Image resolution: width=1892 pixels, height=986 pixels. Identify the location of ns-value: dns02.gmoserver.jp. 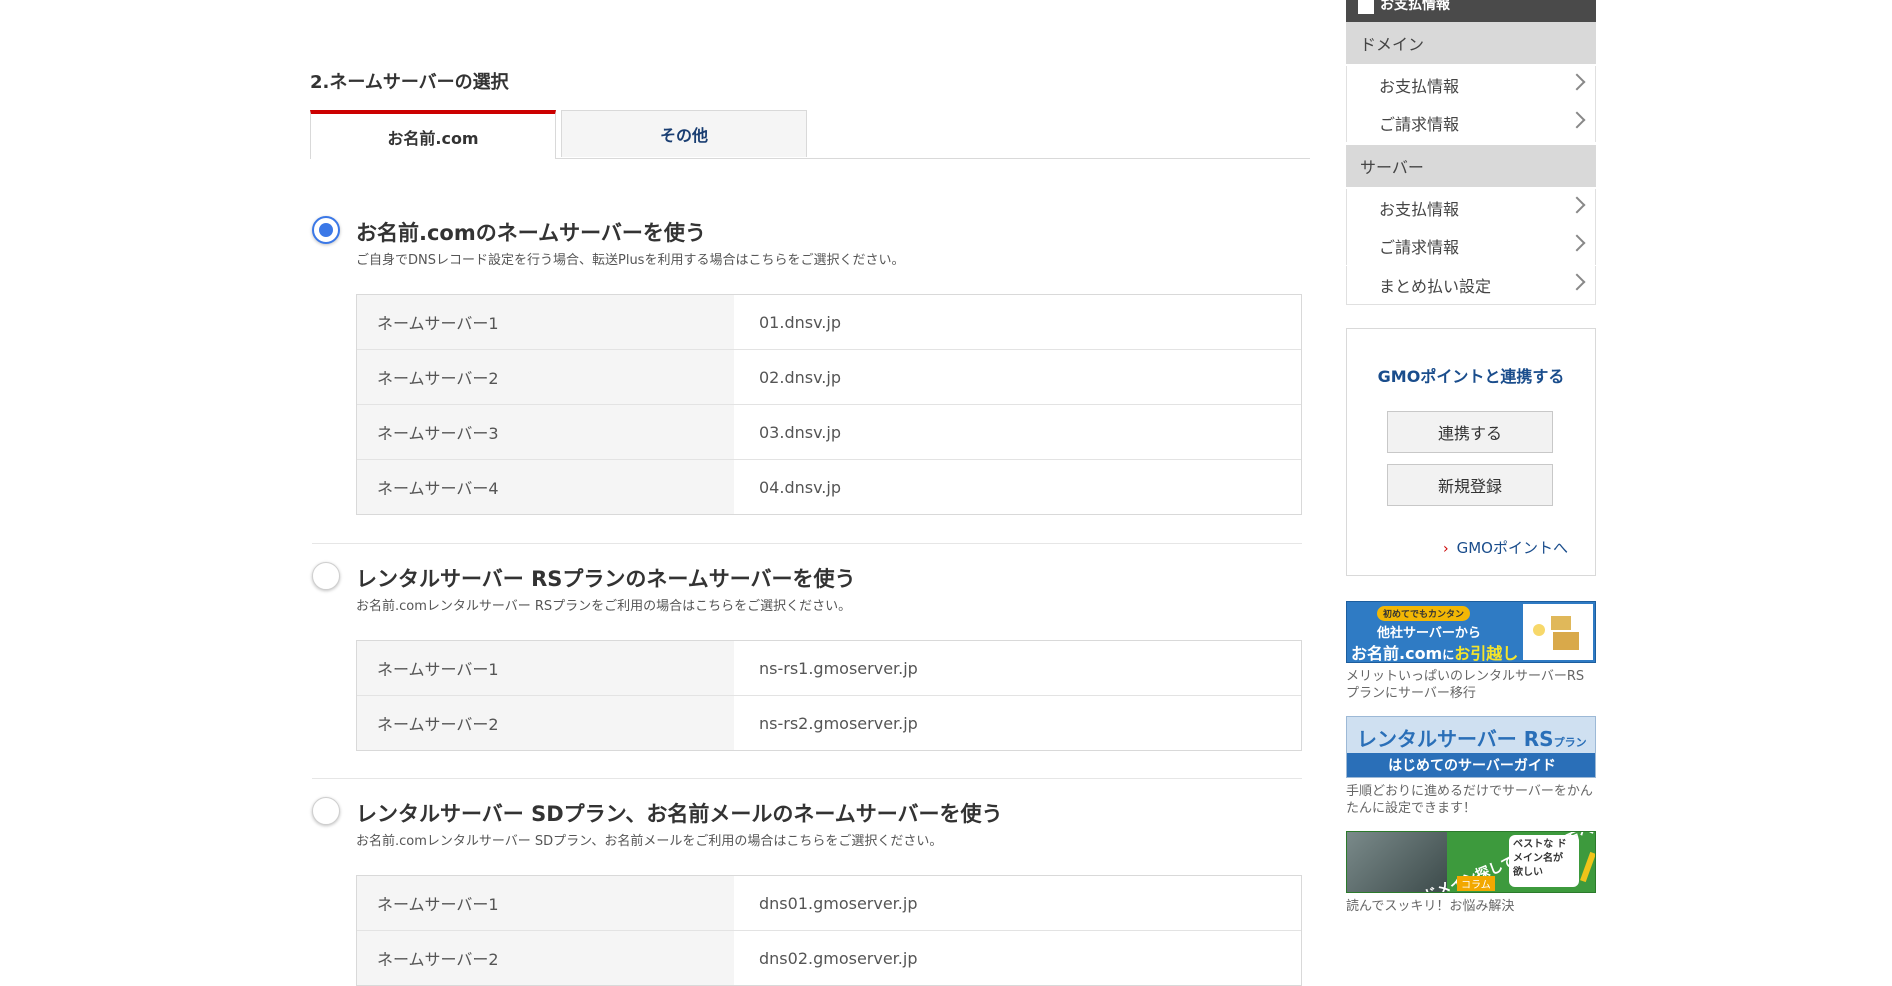
(838, 958).